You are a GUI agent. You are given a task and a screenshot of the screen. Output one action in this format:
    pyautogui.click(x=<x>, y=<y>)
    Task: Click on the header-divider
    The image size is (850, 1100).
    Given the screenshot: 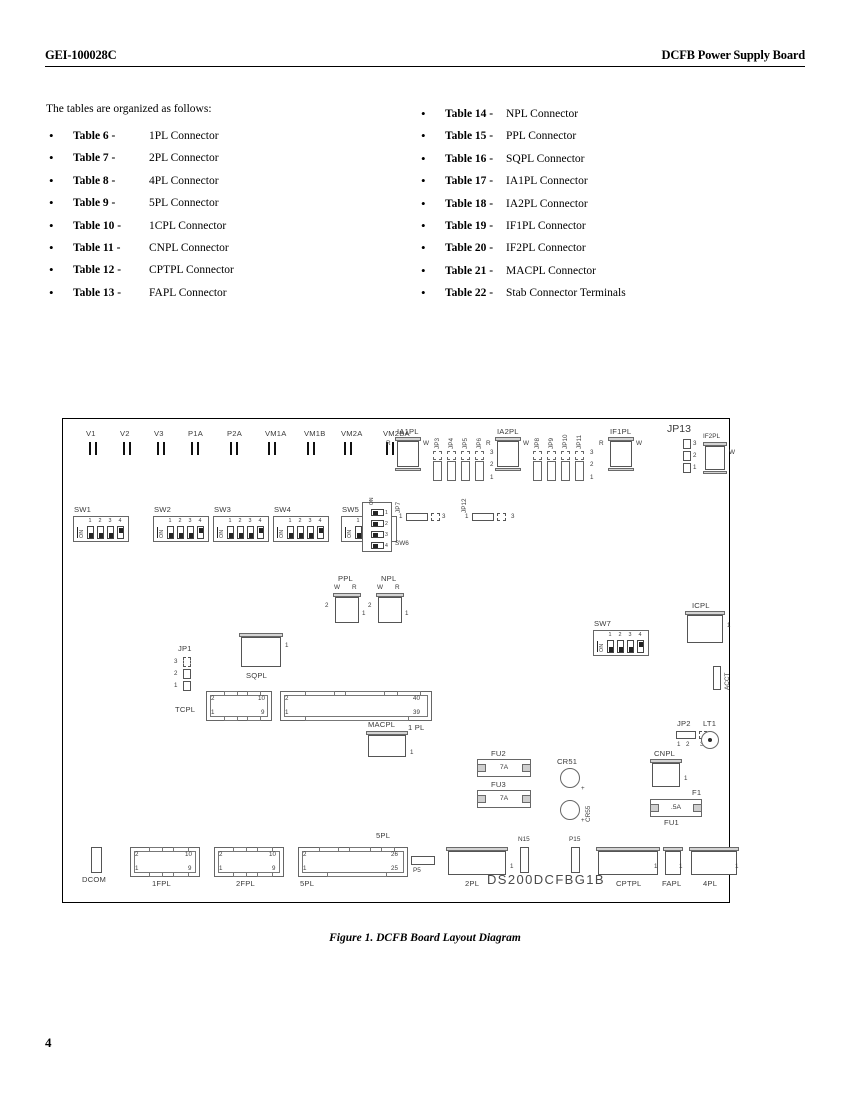 What is the action you would take?
    pyautogui.click(x=425, y=66)
    